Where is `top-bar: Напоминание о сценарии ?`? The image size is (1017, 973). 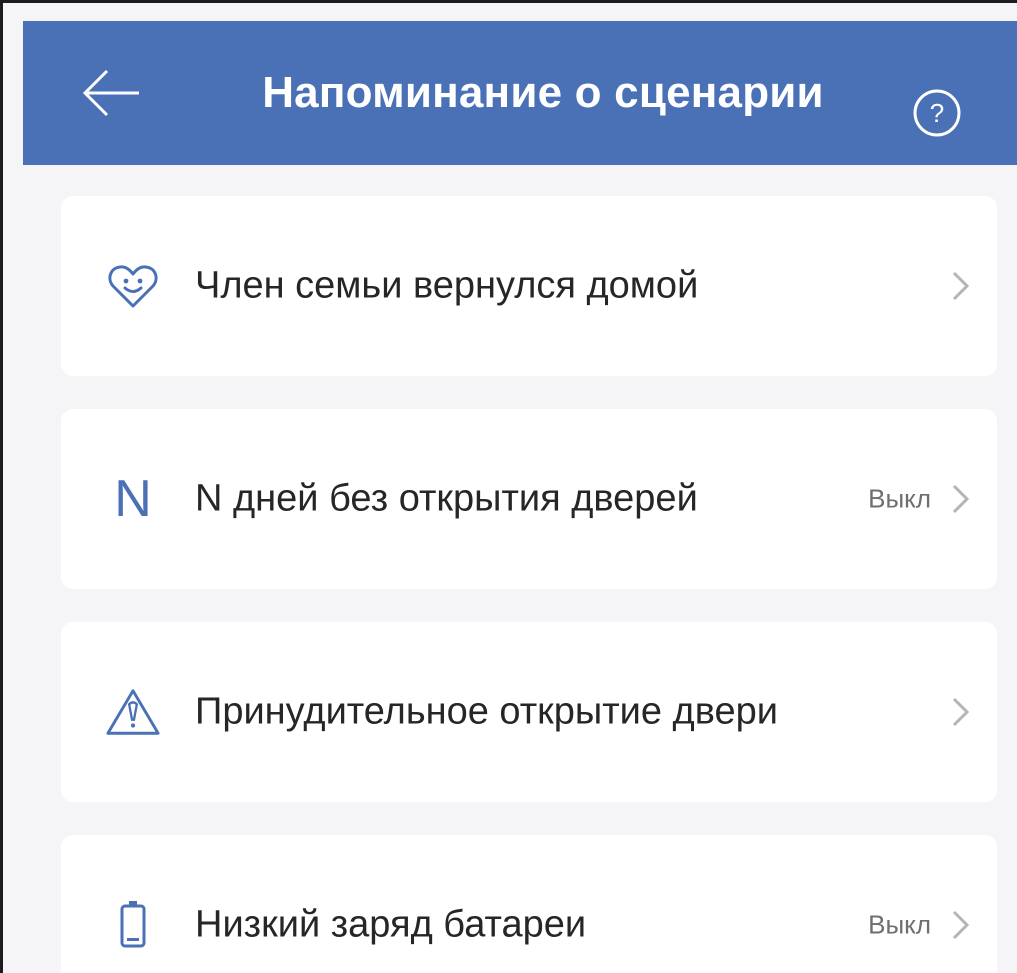 top-bar: Напоминание о сценарии ? is located at coordinates (520, 93).